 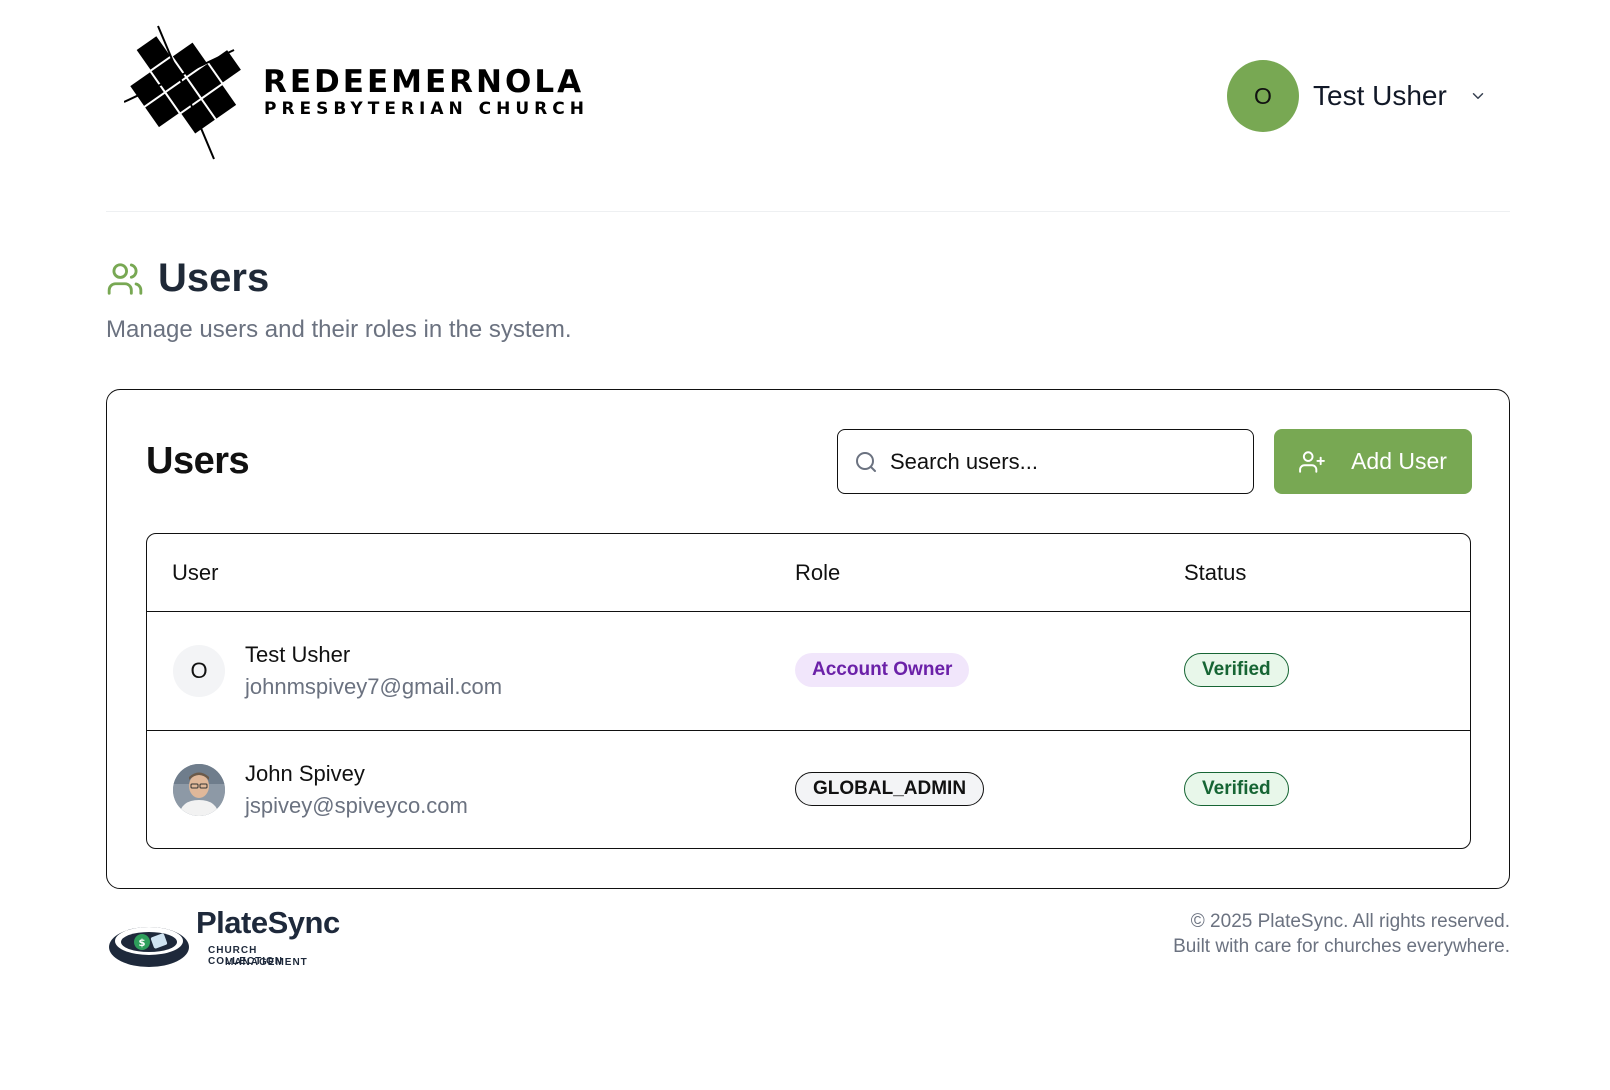 What do you see at coordinates (374, 686) in the screenshot?
I see `user-email: johnmspivey7@gmail.com` at bounding box center [374, 686].